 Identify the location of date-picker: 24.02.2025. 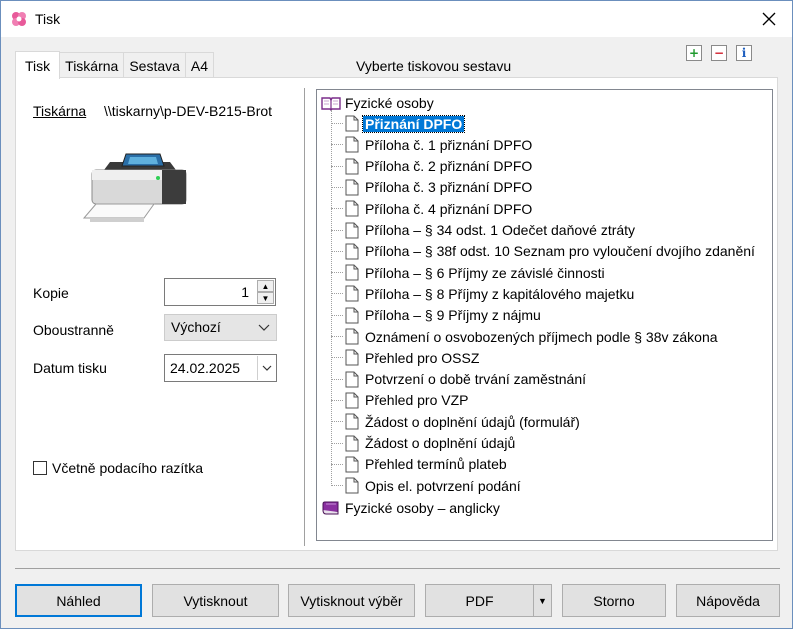
(220, 368).